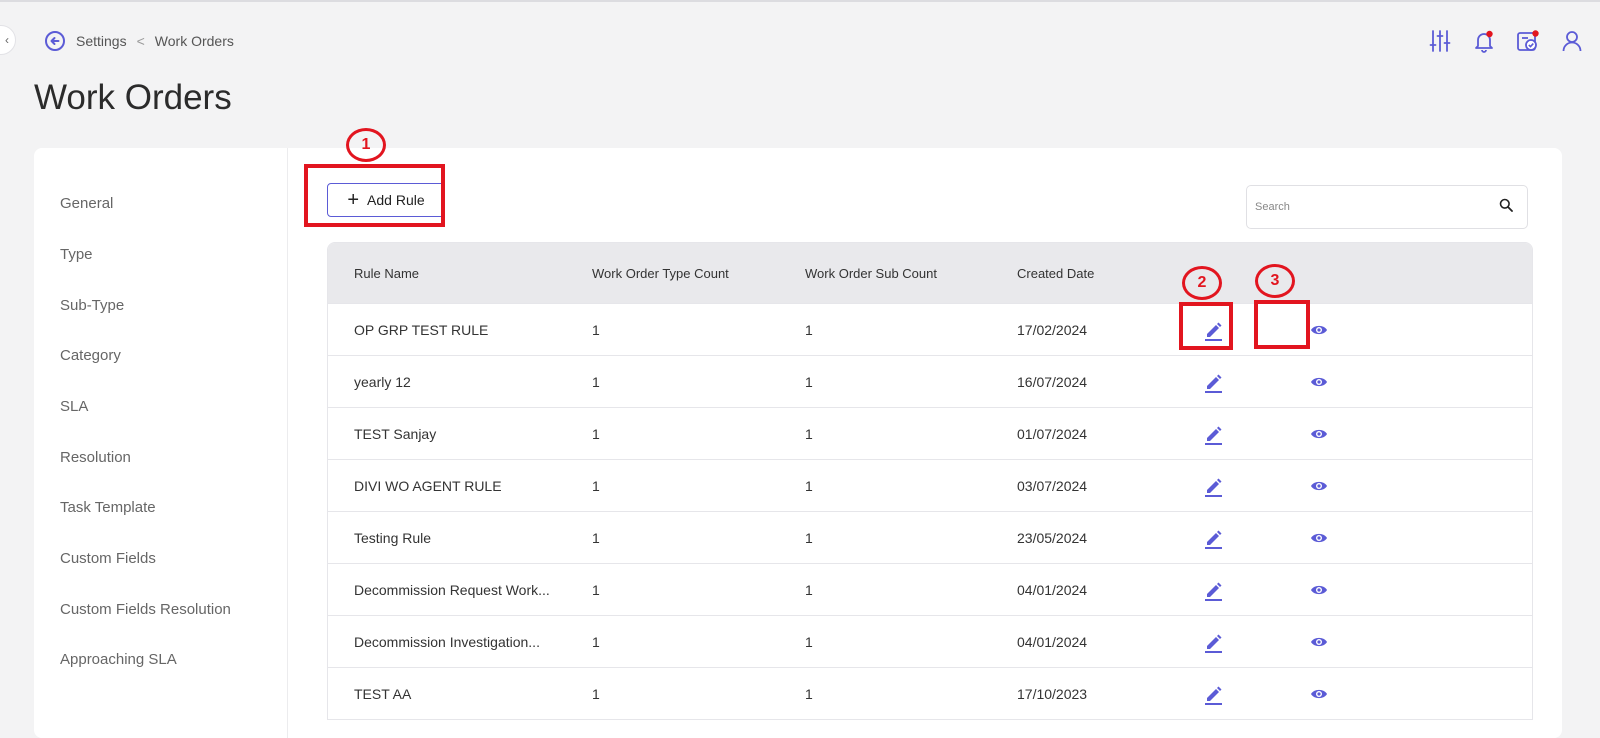  I want to click on notification-bell-icon, so click(1484, 41).